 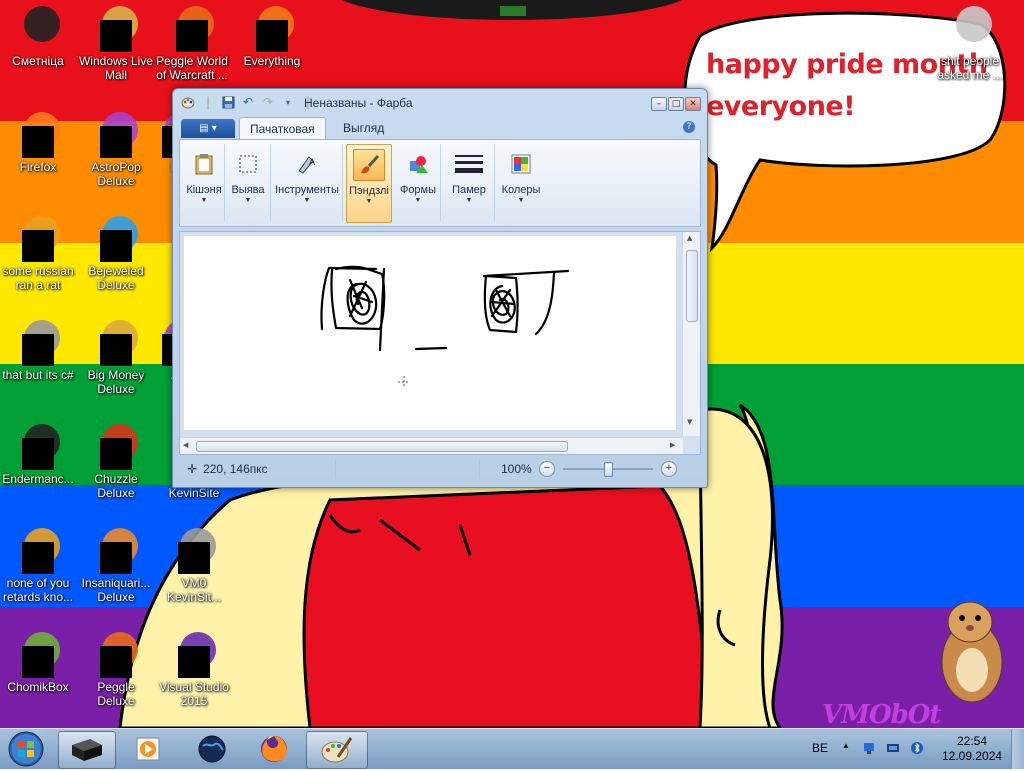 What do you see at coordinates (893, 748) in the screenshot?
I see `action-center-icon` at bounding box center [893, 748].